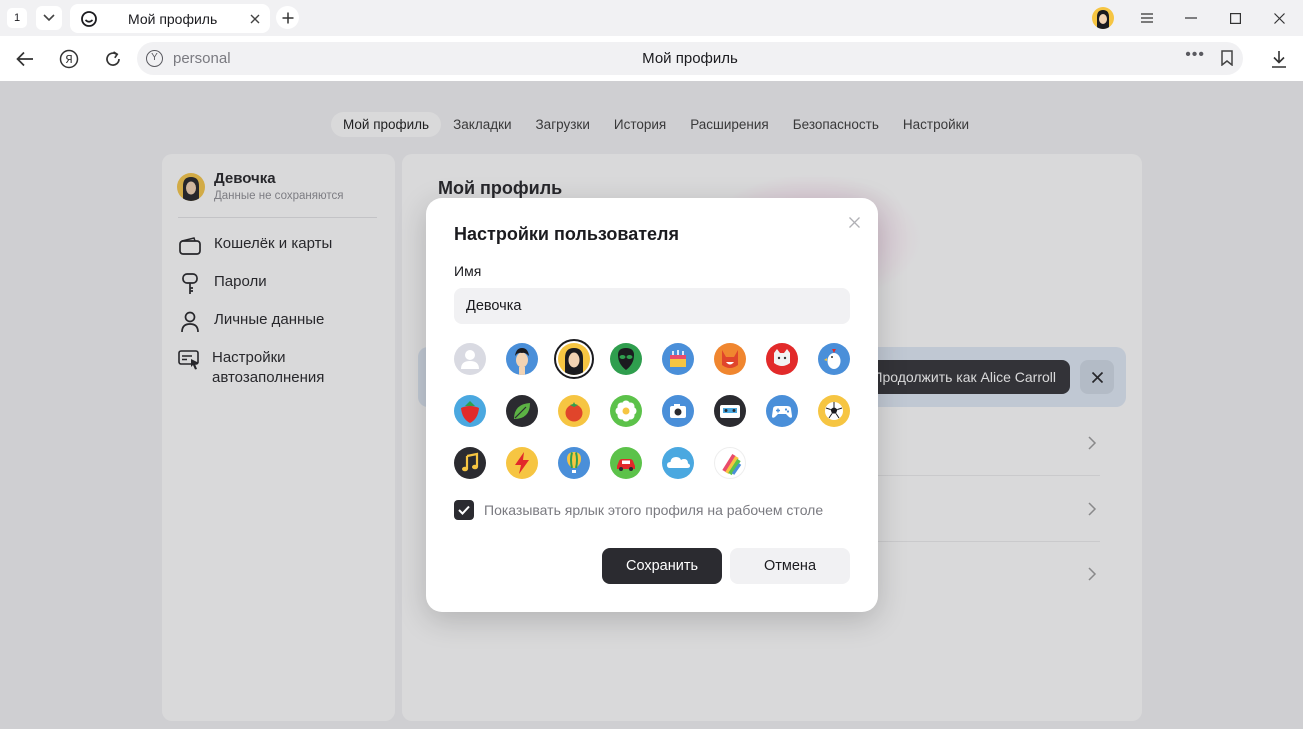  I want to click on avatar-music-note, so click(470, 463).